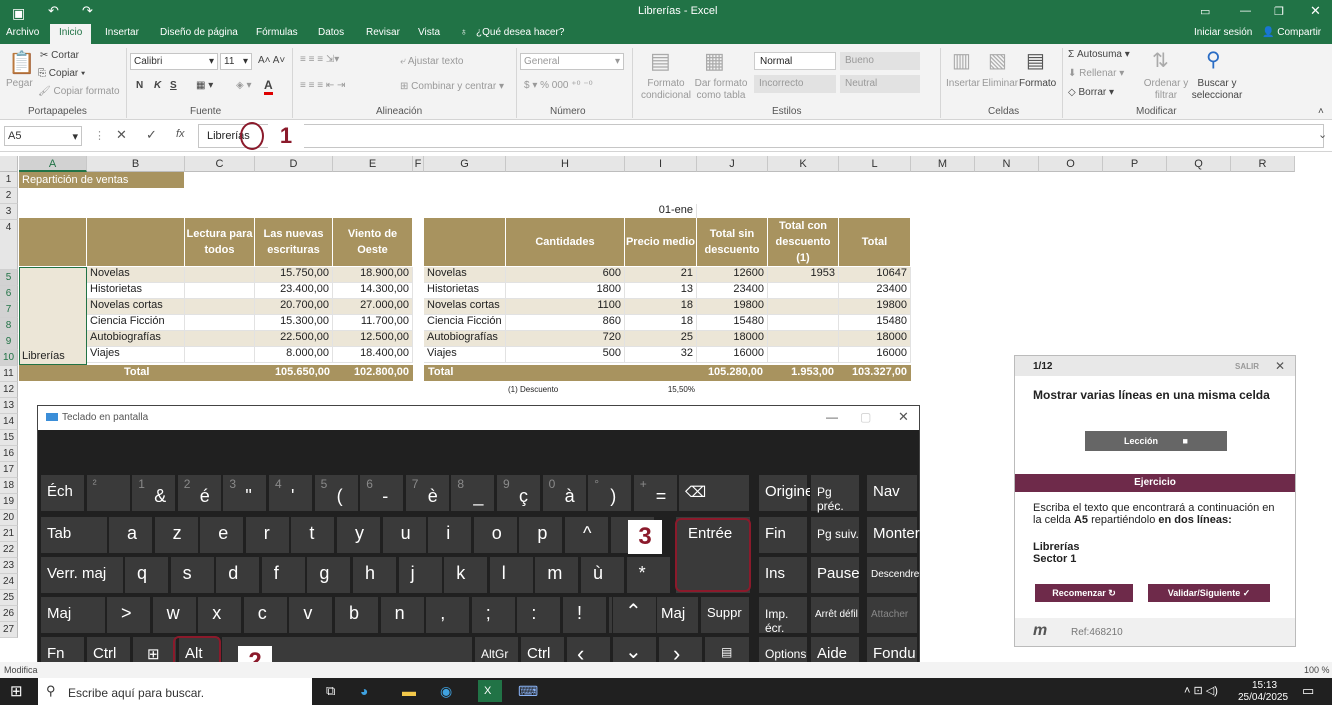 The image size is (1332, 705). Describe the element at coordinates (1201, 690) in the screenshot. I see `system-tray-icons: ˄ ⊡ ◁)` at that location.